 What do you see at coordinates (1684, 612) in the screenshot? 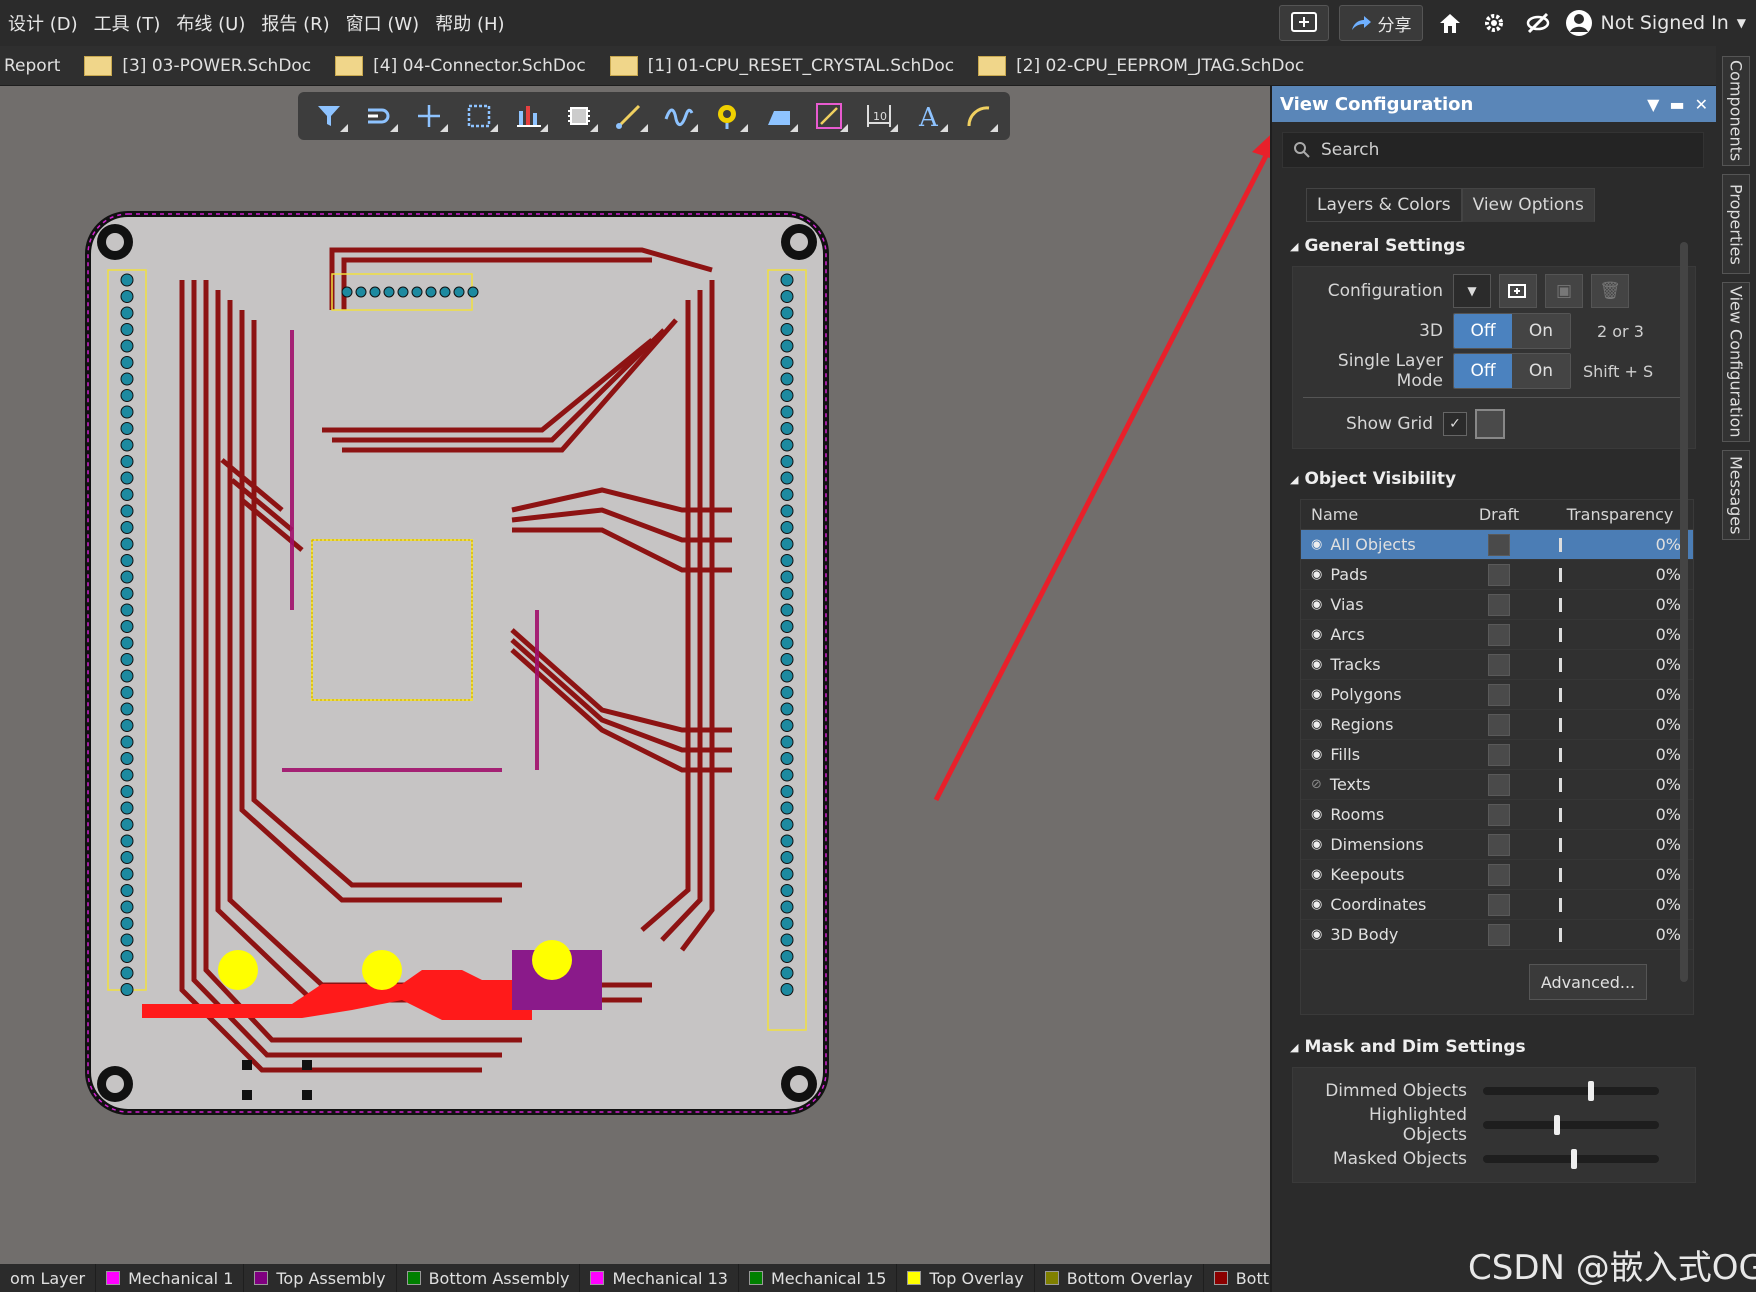
I see `panel-scrollbar` at bounding box center [1684, 612].